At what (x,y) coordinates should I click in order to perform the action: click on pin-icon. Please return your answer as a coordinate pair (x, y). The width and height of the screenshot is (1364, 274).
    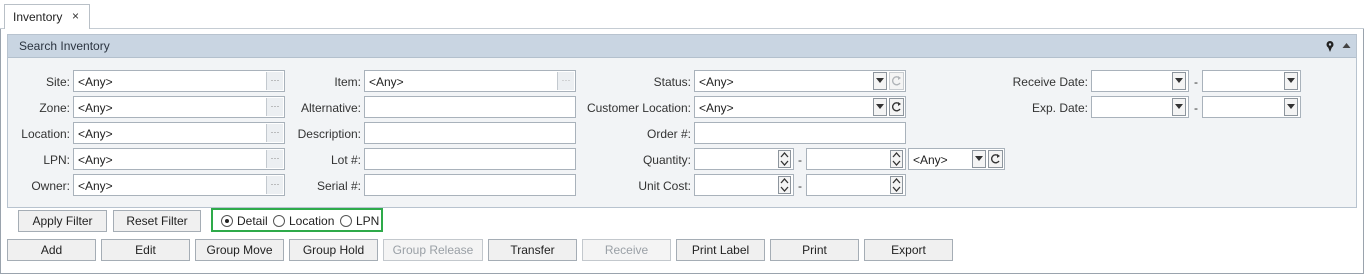
    Looking at the image, I should click on (1330, 46).